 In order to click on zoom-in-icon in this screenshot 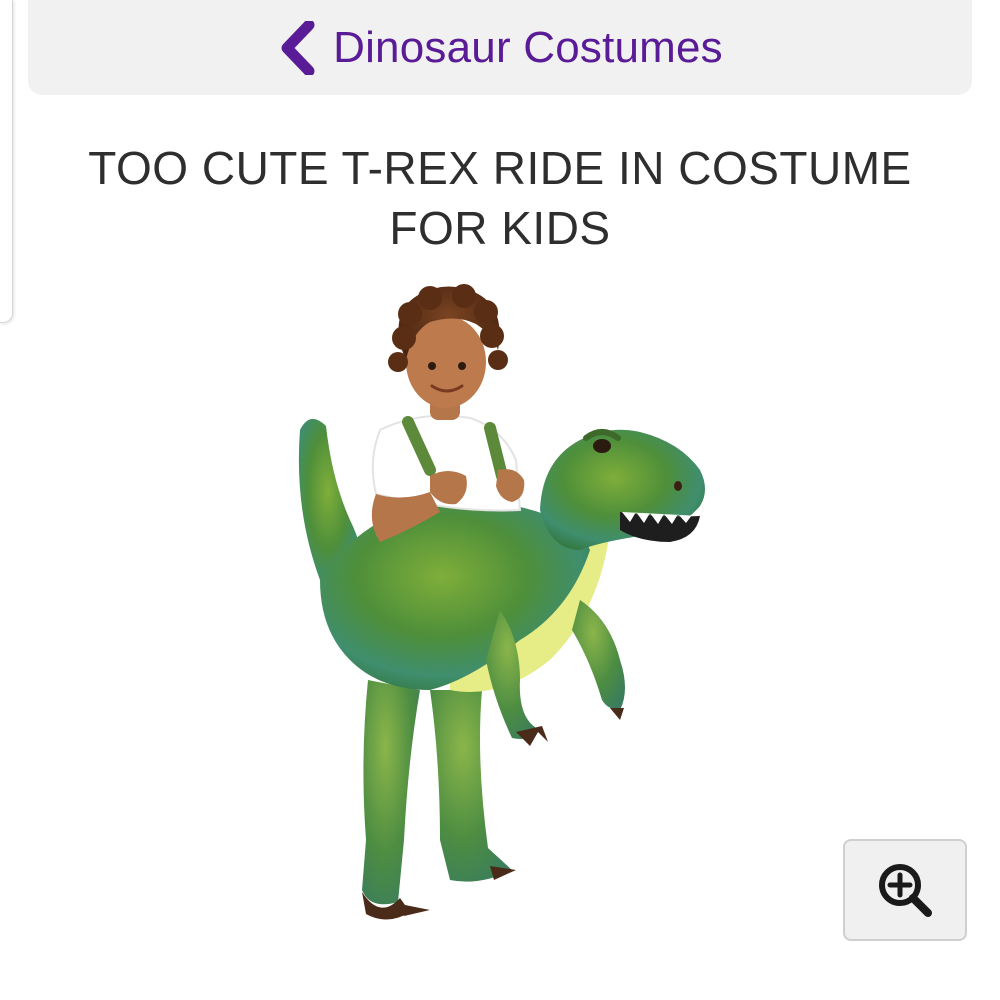, I will do `click(905, 890)`.